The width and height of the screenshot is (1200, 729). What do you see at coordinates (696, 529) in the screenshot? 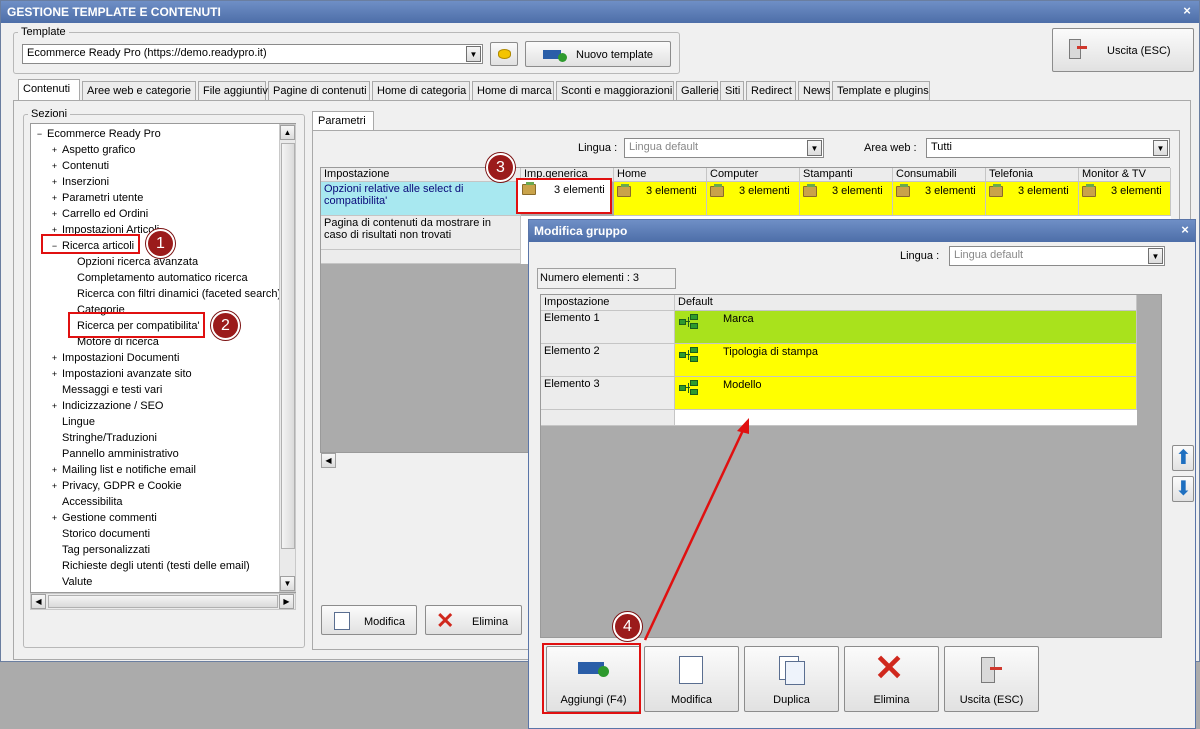
I see `annotation-arrow` at bounding box center [696, 529].